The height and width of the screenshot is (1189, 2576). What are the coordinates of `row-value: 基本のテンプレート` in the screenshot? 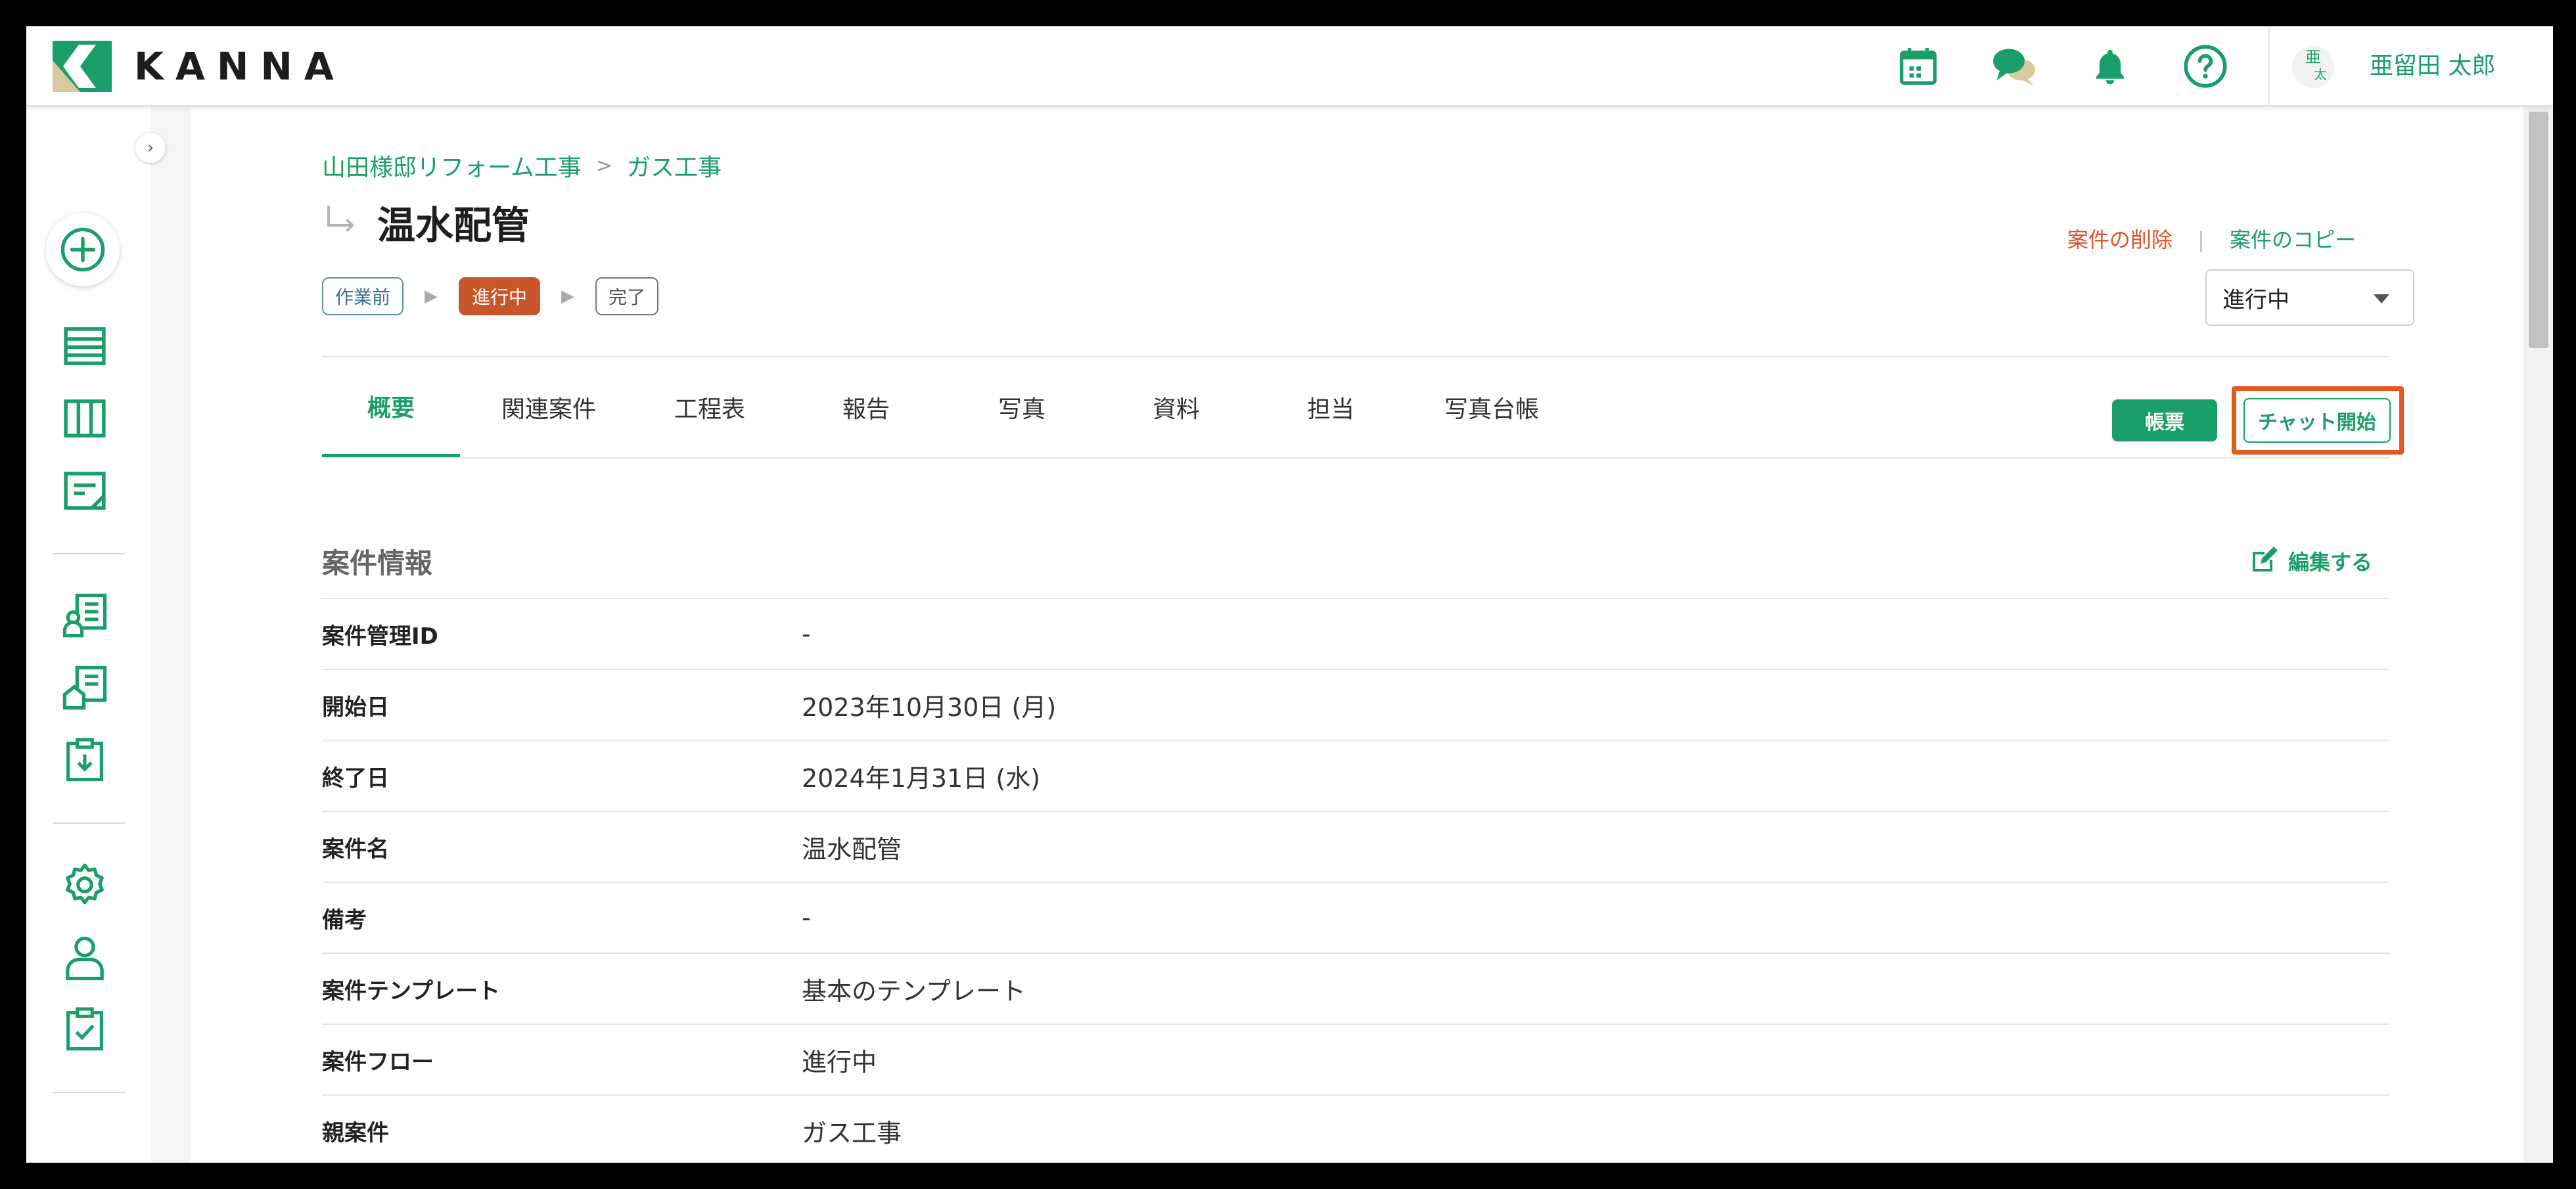 It's located at (914, 991).